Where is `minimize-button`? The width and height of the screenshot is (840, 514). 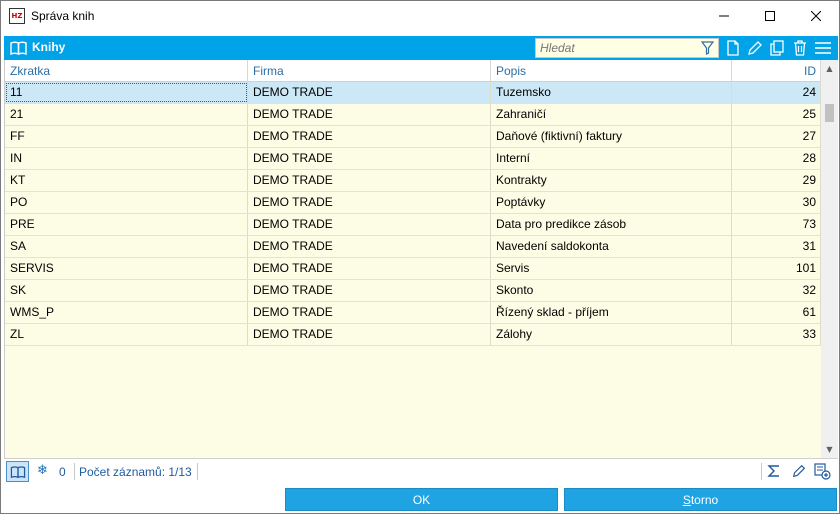
minimize-button is located at coordinates (724, 16).